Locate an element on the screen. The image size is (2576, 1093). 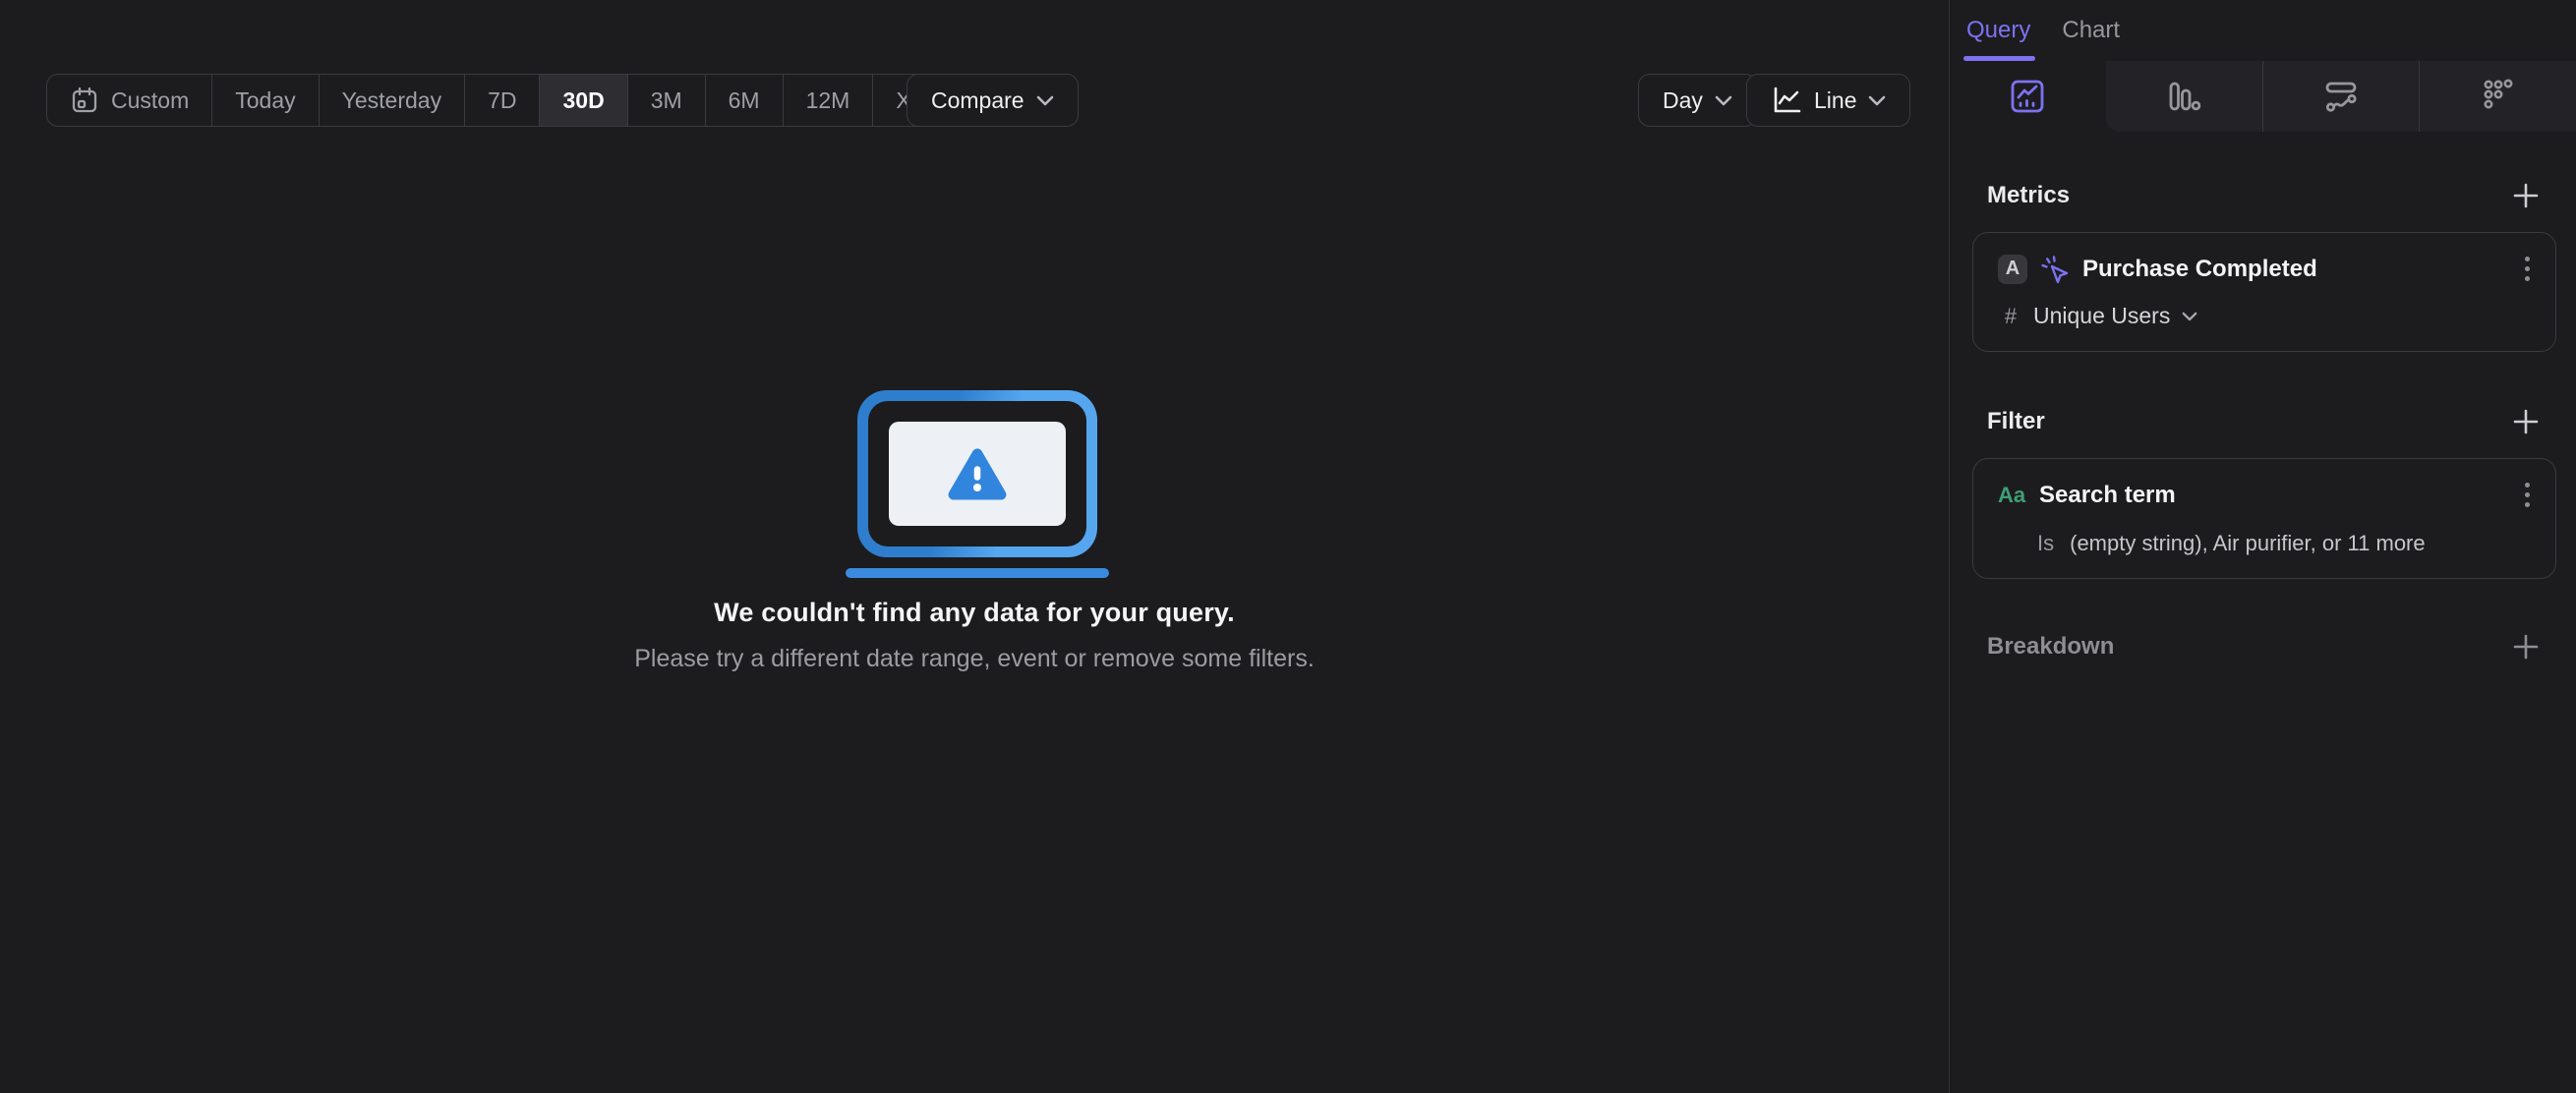
breakdown-title: Breakdown is located at coordinates (2051, 646).